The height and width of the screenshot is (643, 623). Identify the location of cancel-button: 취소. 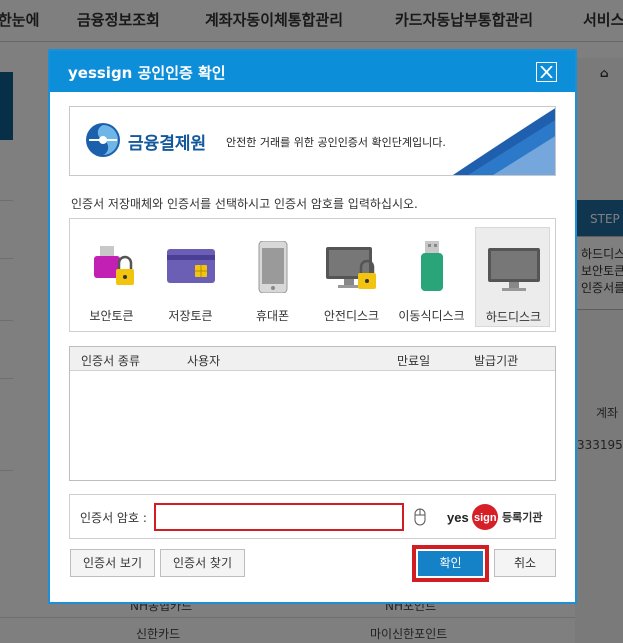
(525, 563).